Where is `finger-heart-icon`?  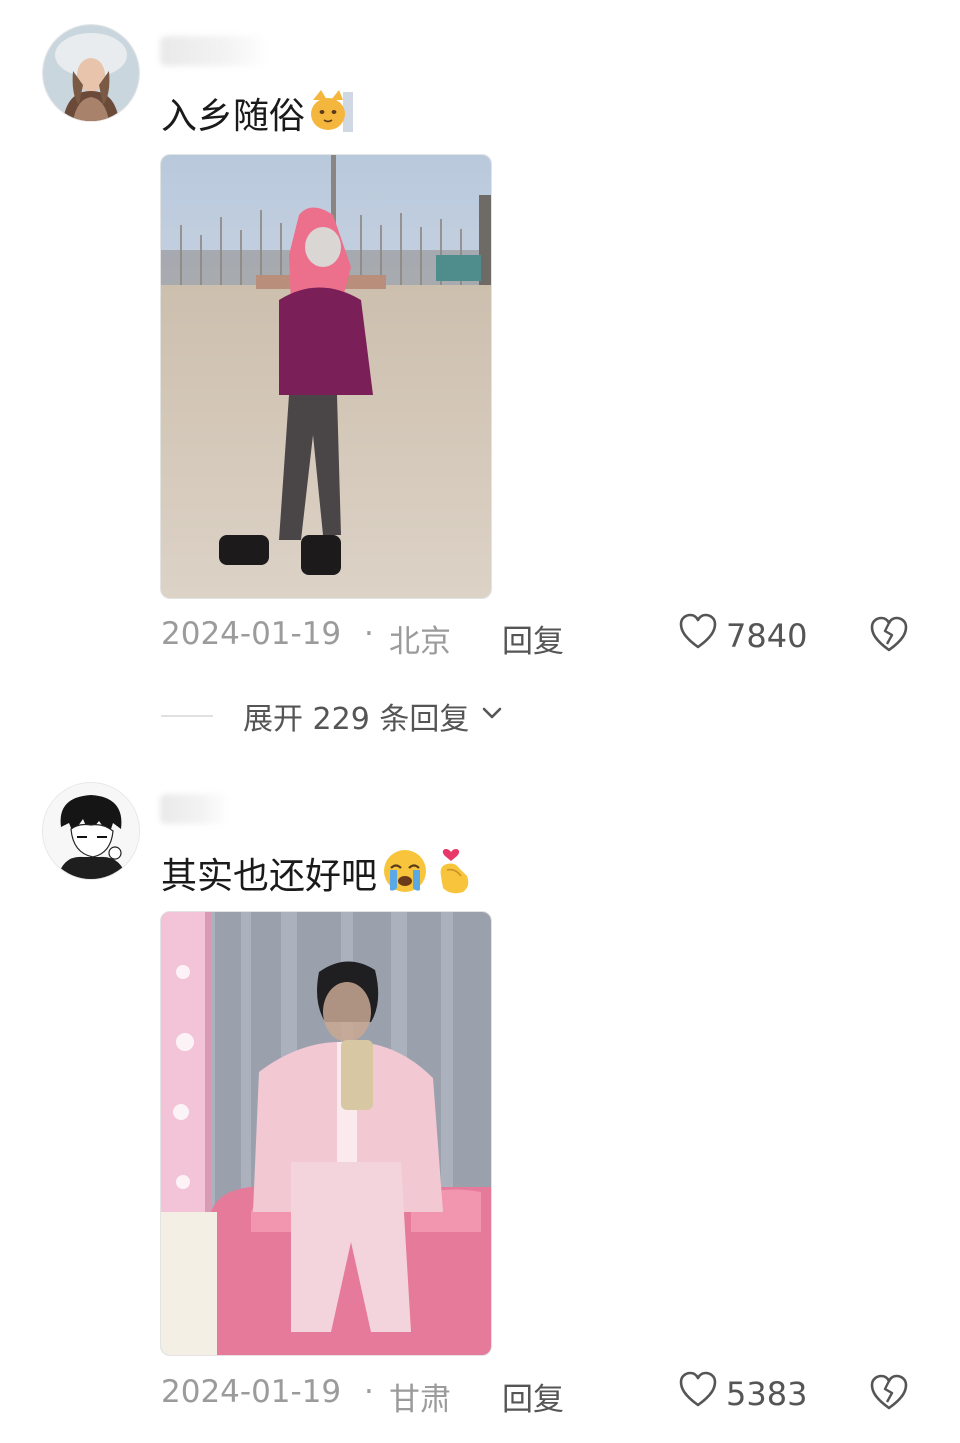
finger-heart-icon is located at coordinates (453, 876).